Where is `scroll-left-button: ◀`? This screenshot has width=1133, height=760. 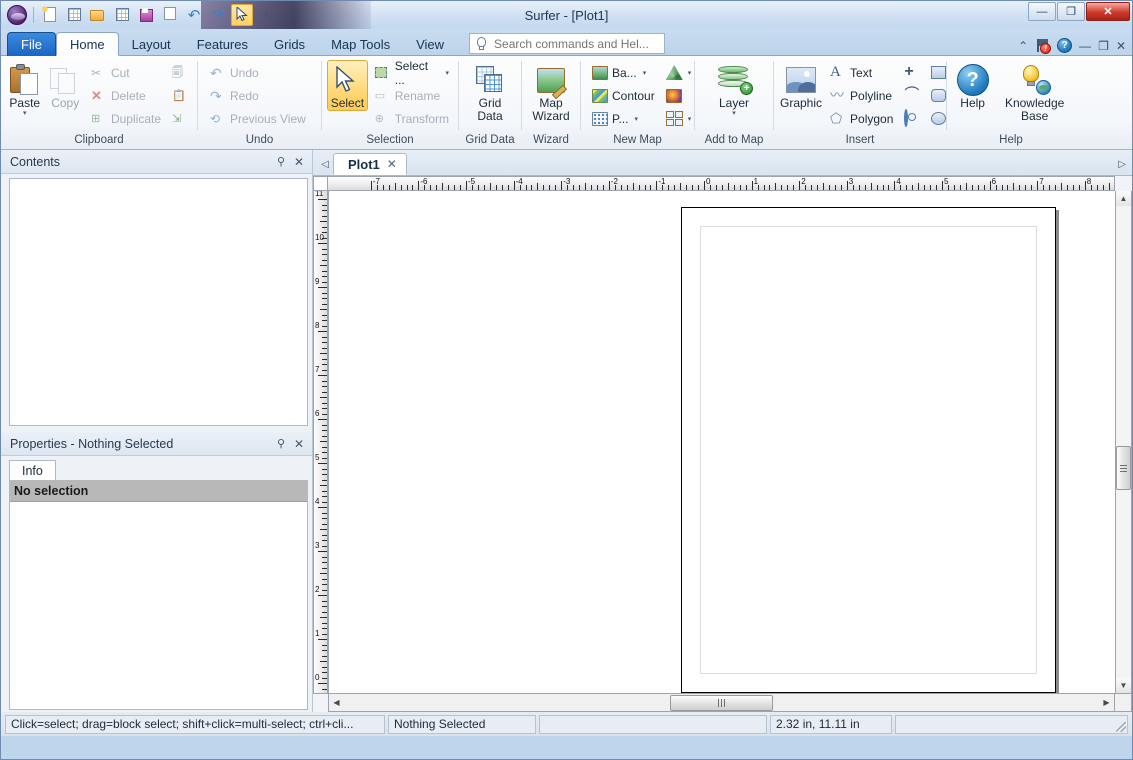 scroll-left-button: ◀ is located at coordinates (336, 702).